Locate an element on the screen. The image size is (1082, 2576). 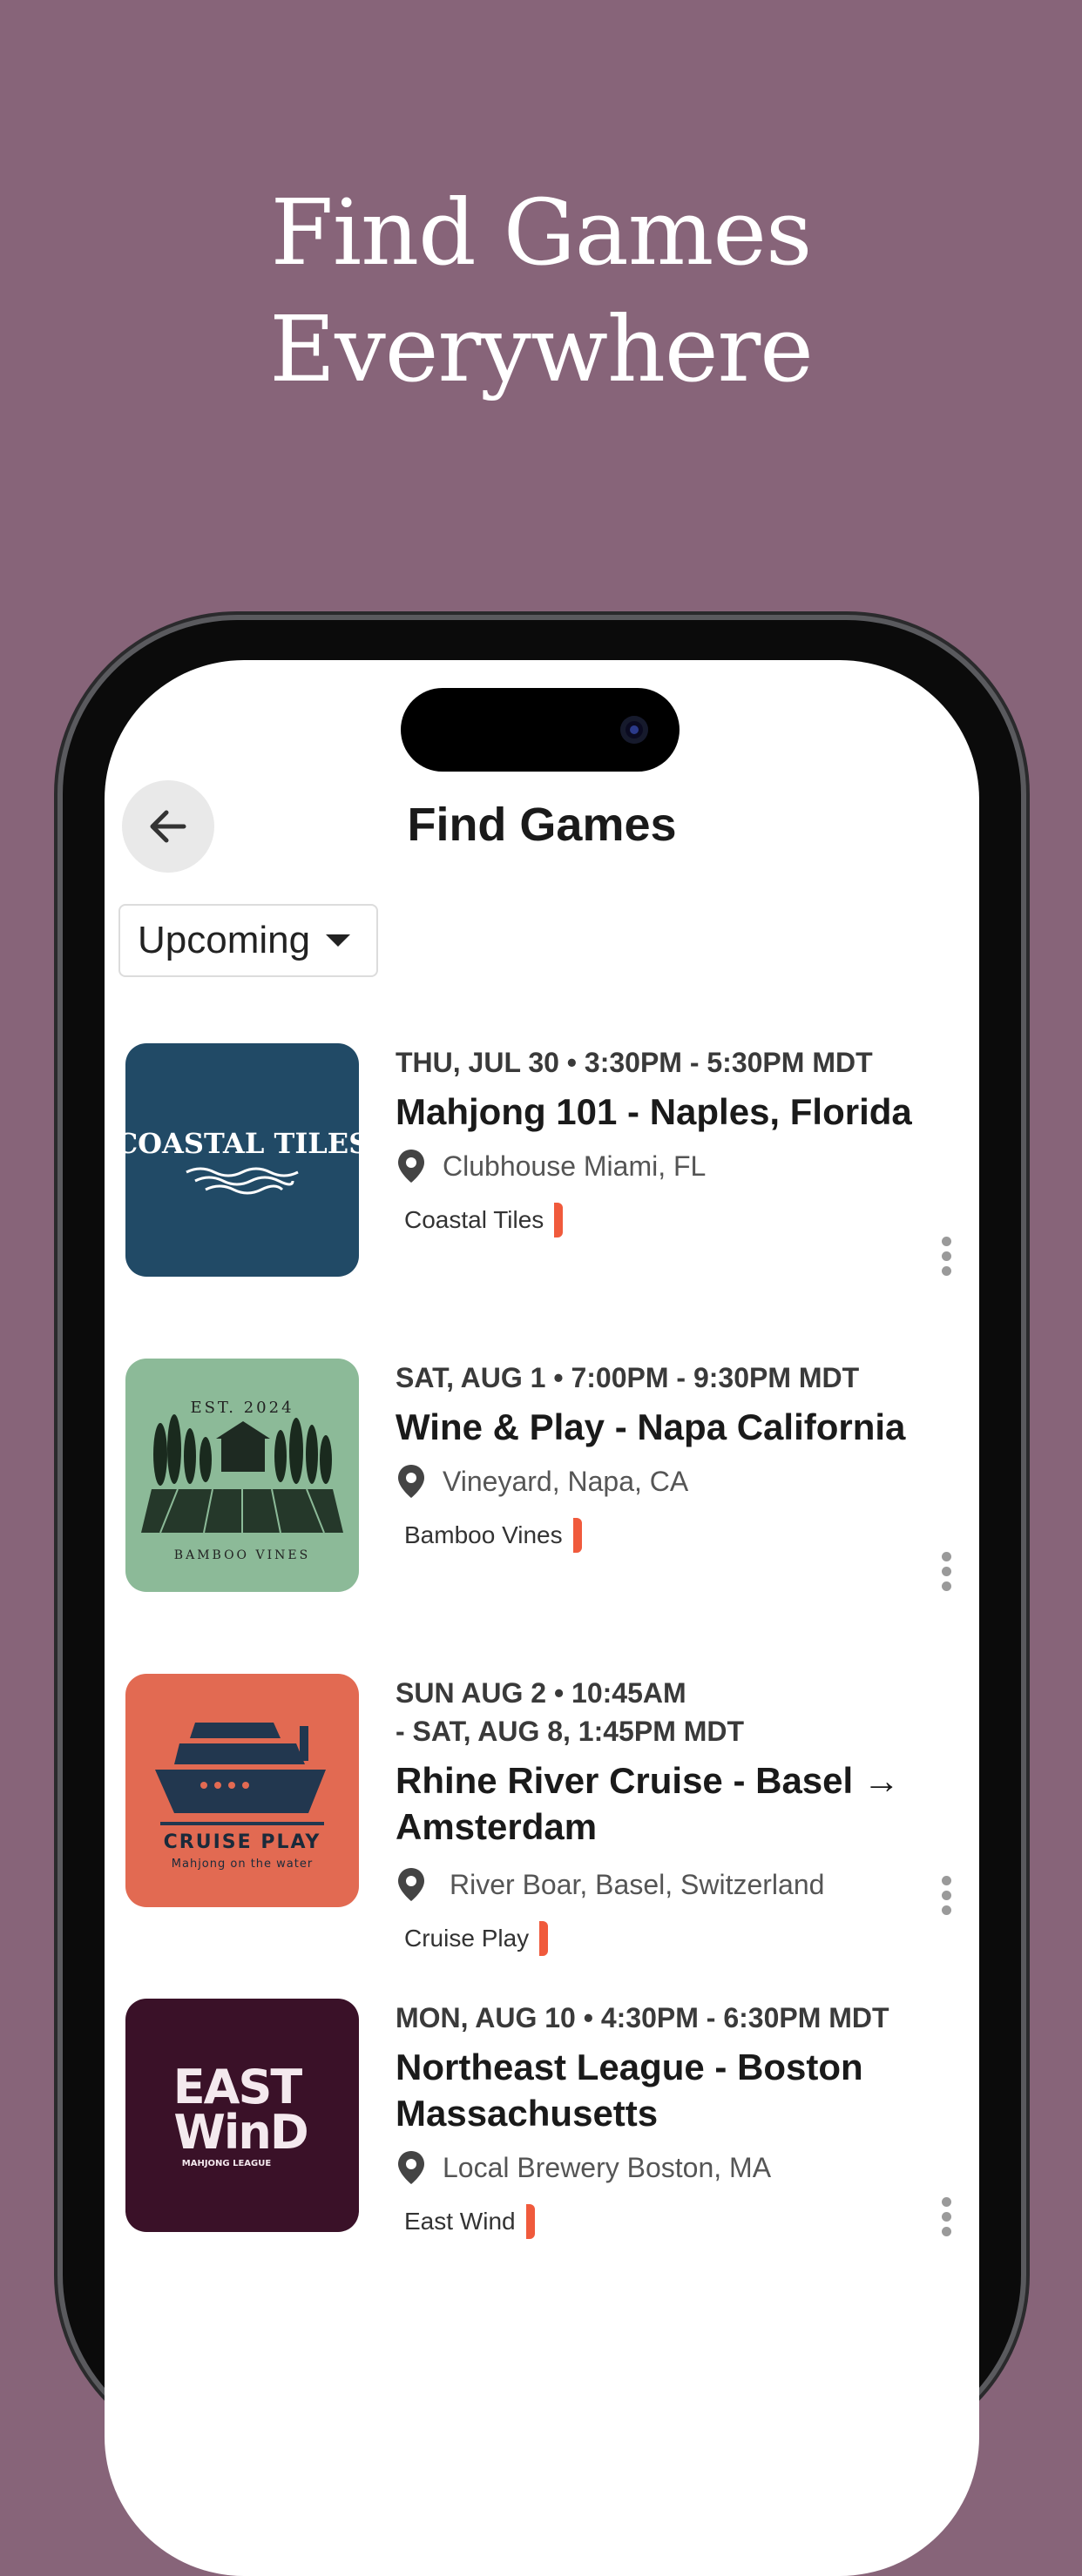
coastal-tiles-logo: COASTAL TILES is located at coordinates (242, 1160).